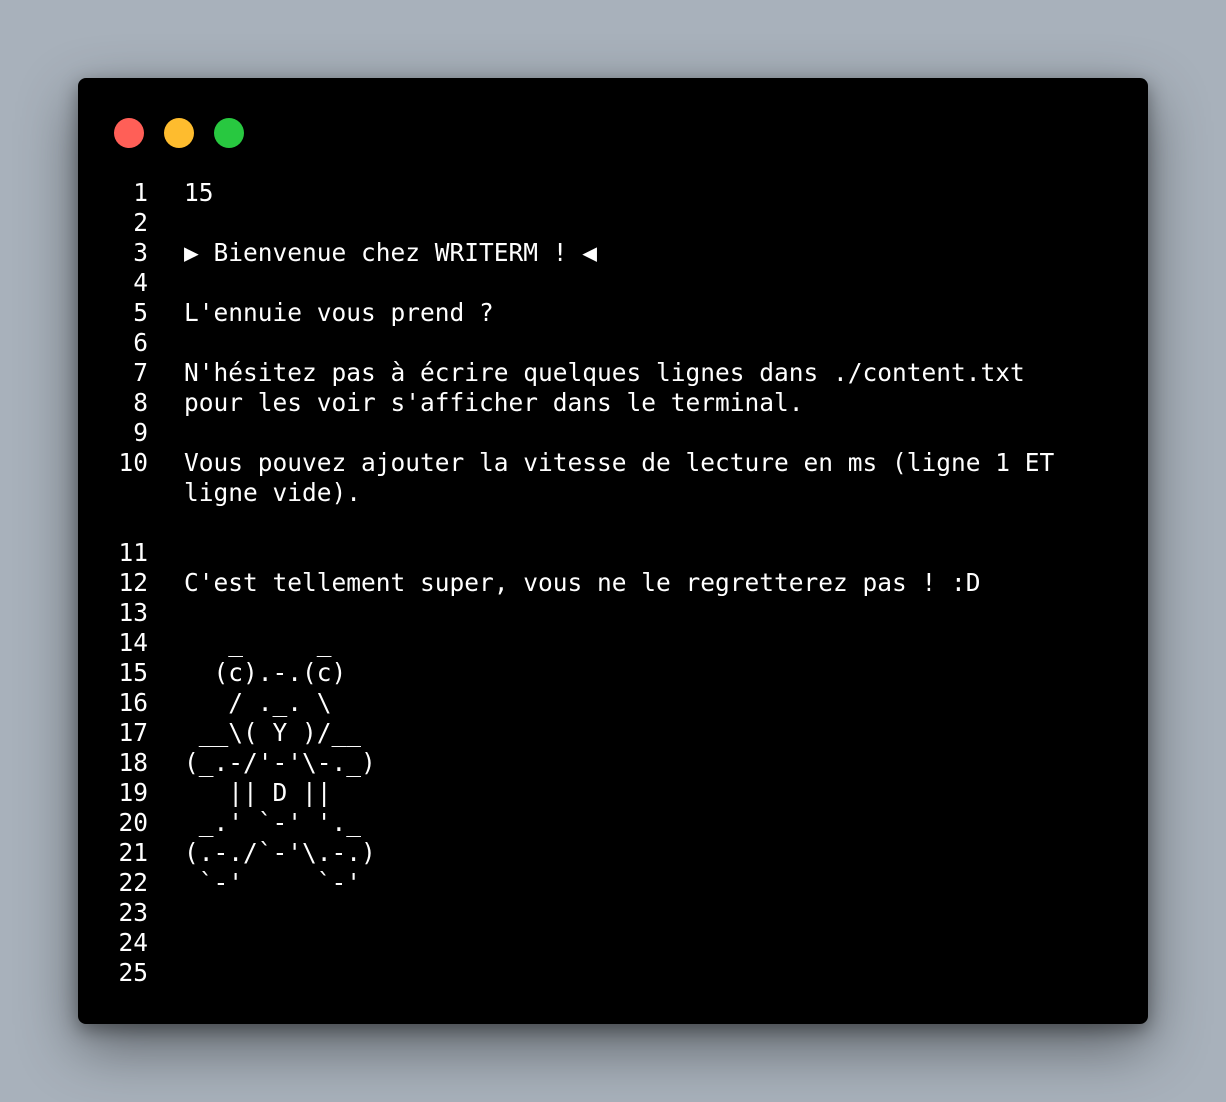 The image size is (1226, 1102). Describe the element at coordinates (133, 702) in the screenshot. I see `line-number: 16` at that location.